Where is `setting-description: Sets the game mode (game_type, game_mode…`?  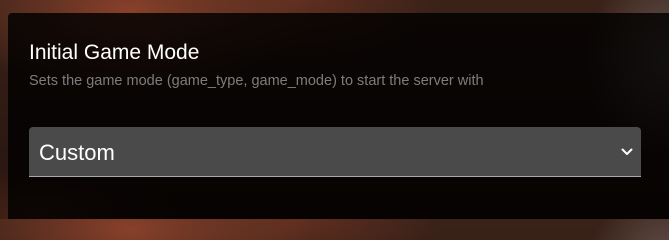 setting-description: Sets the game mode (game_type, game_mode… is located at coordinates (256, 81).